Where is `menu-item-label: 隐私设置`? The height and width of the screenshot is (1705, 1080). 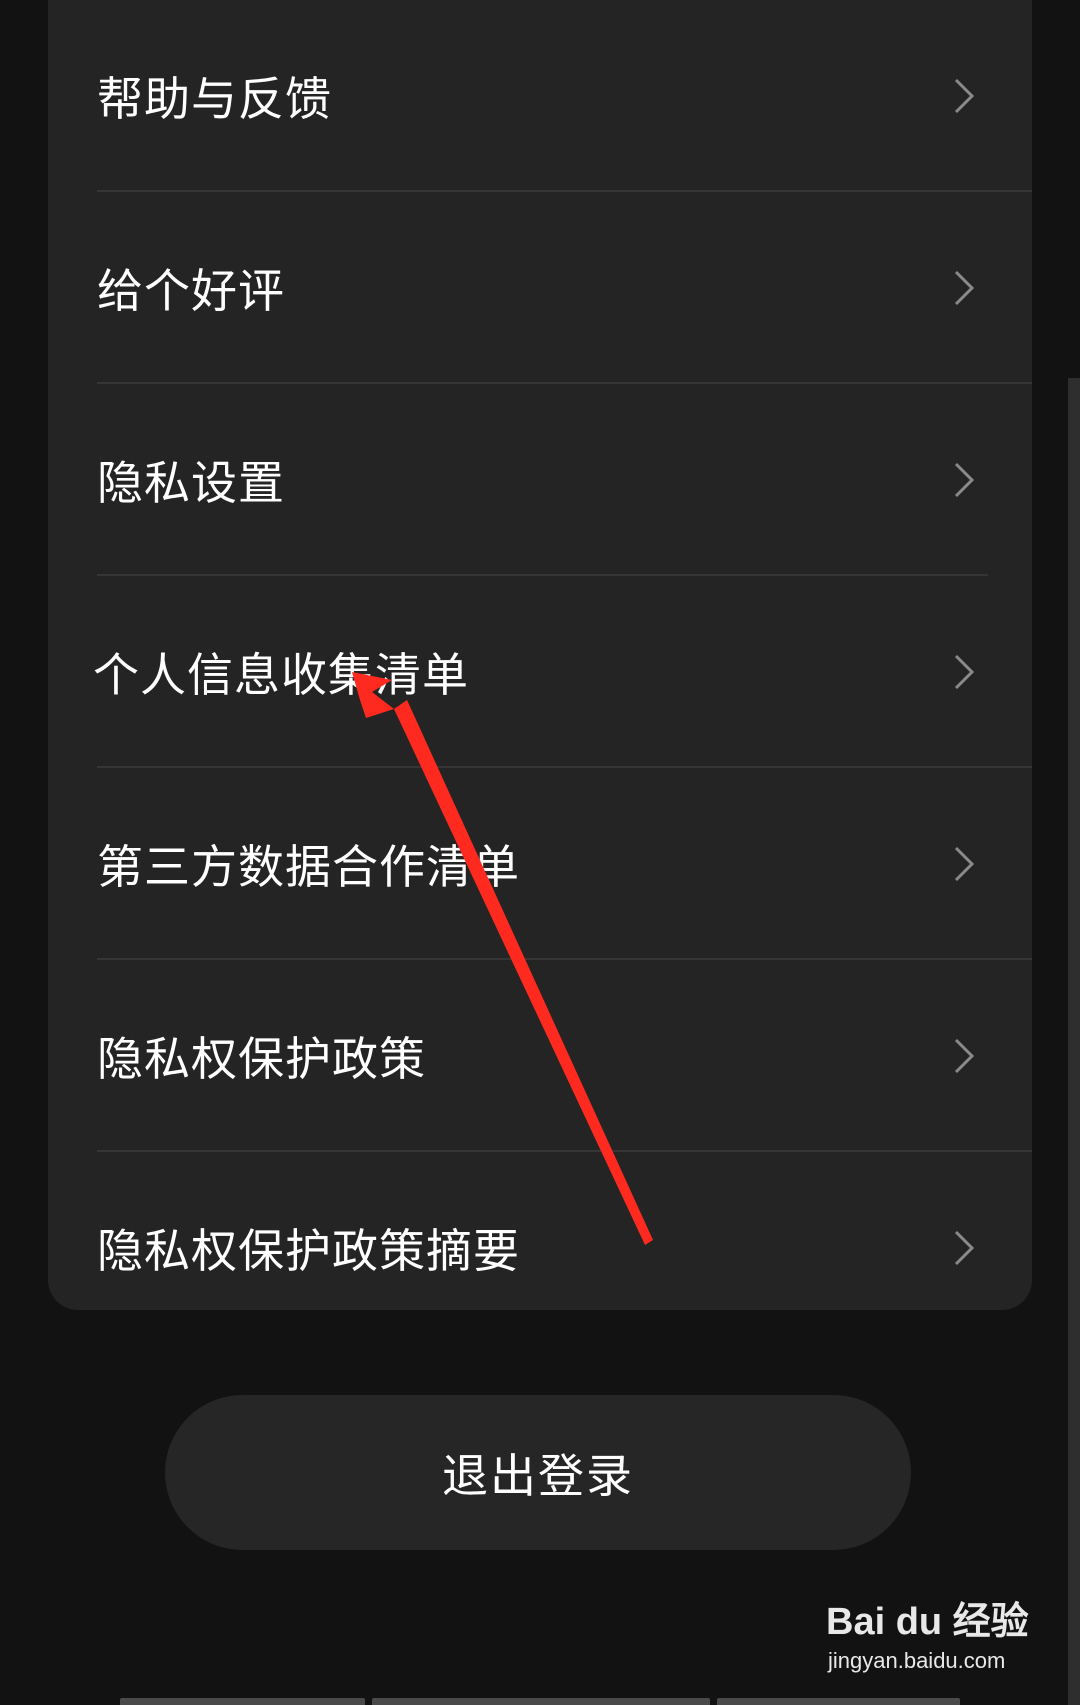
menu-item-label: 隐私设置 is located at coordinates (191, 483).